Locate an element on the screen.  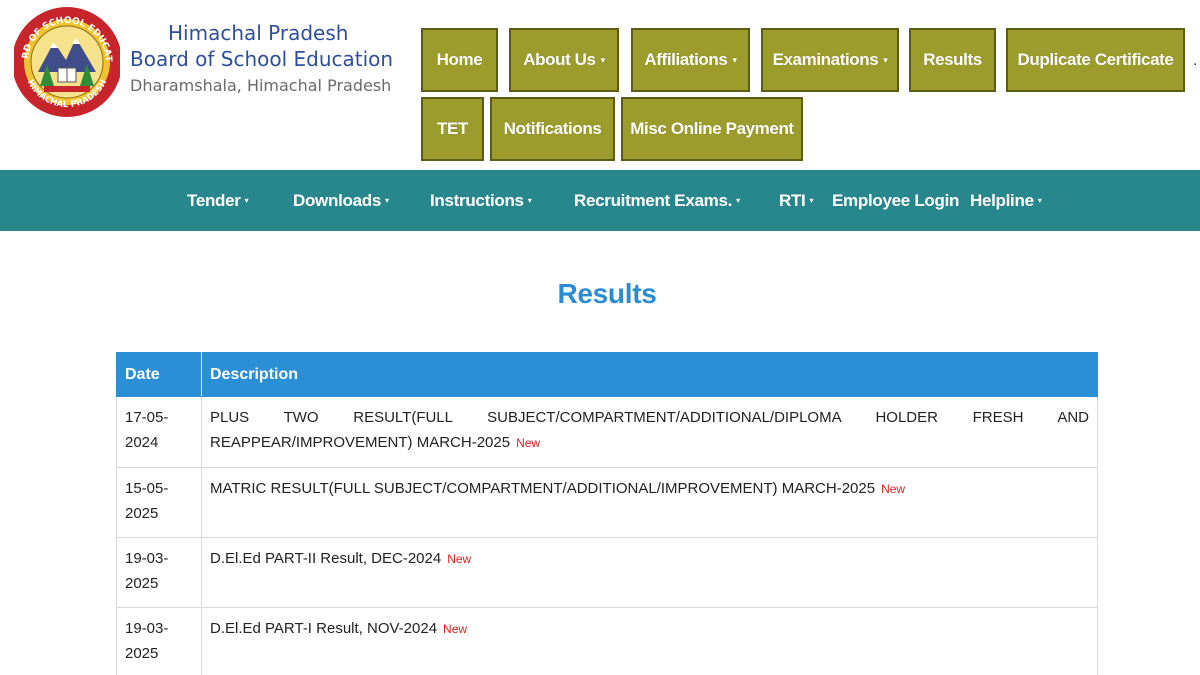
nav-downloads-menu: Downloads ▾ is located at coordinates (341, 200).